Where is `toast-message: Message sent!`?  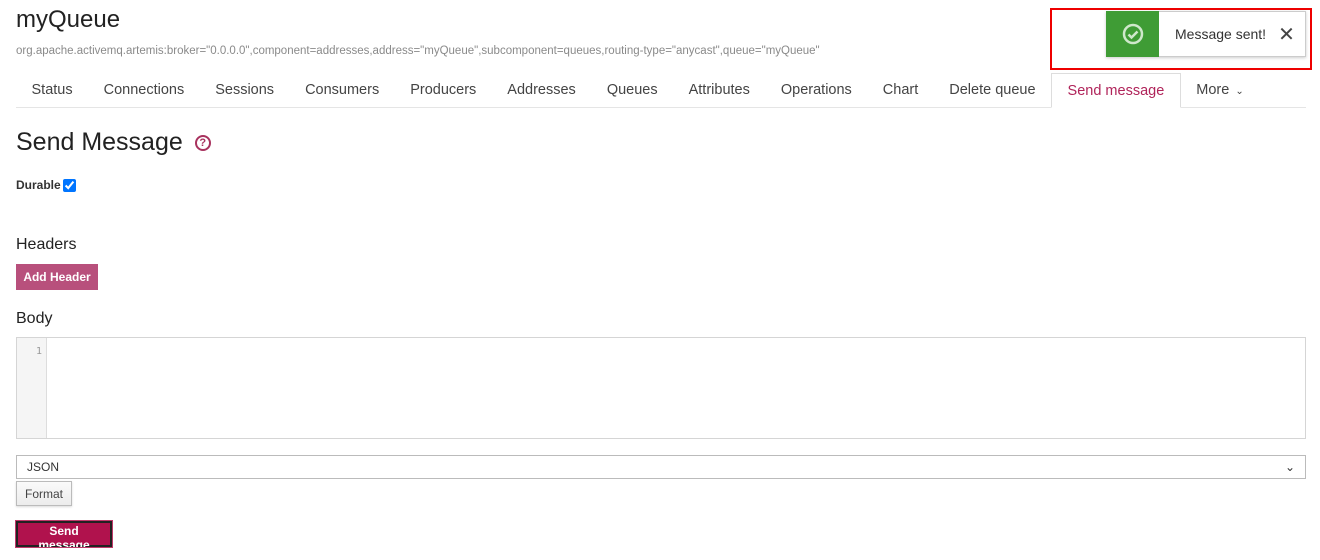 toast-message: Message sent! is located at coordinates (1221, 34).